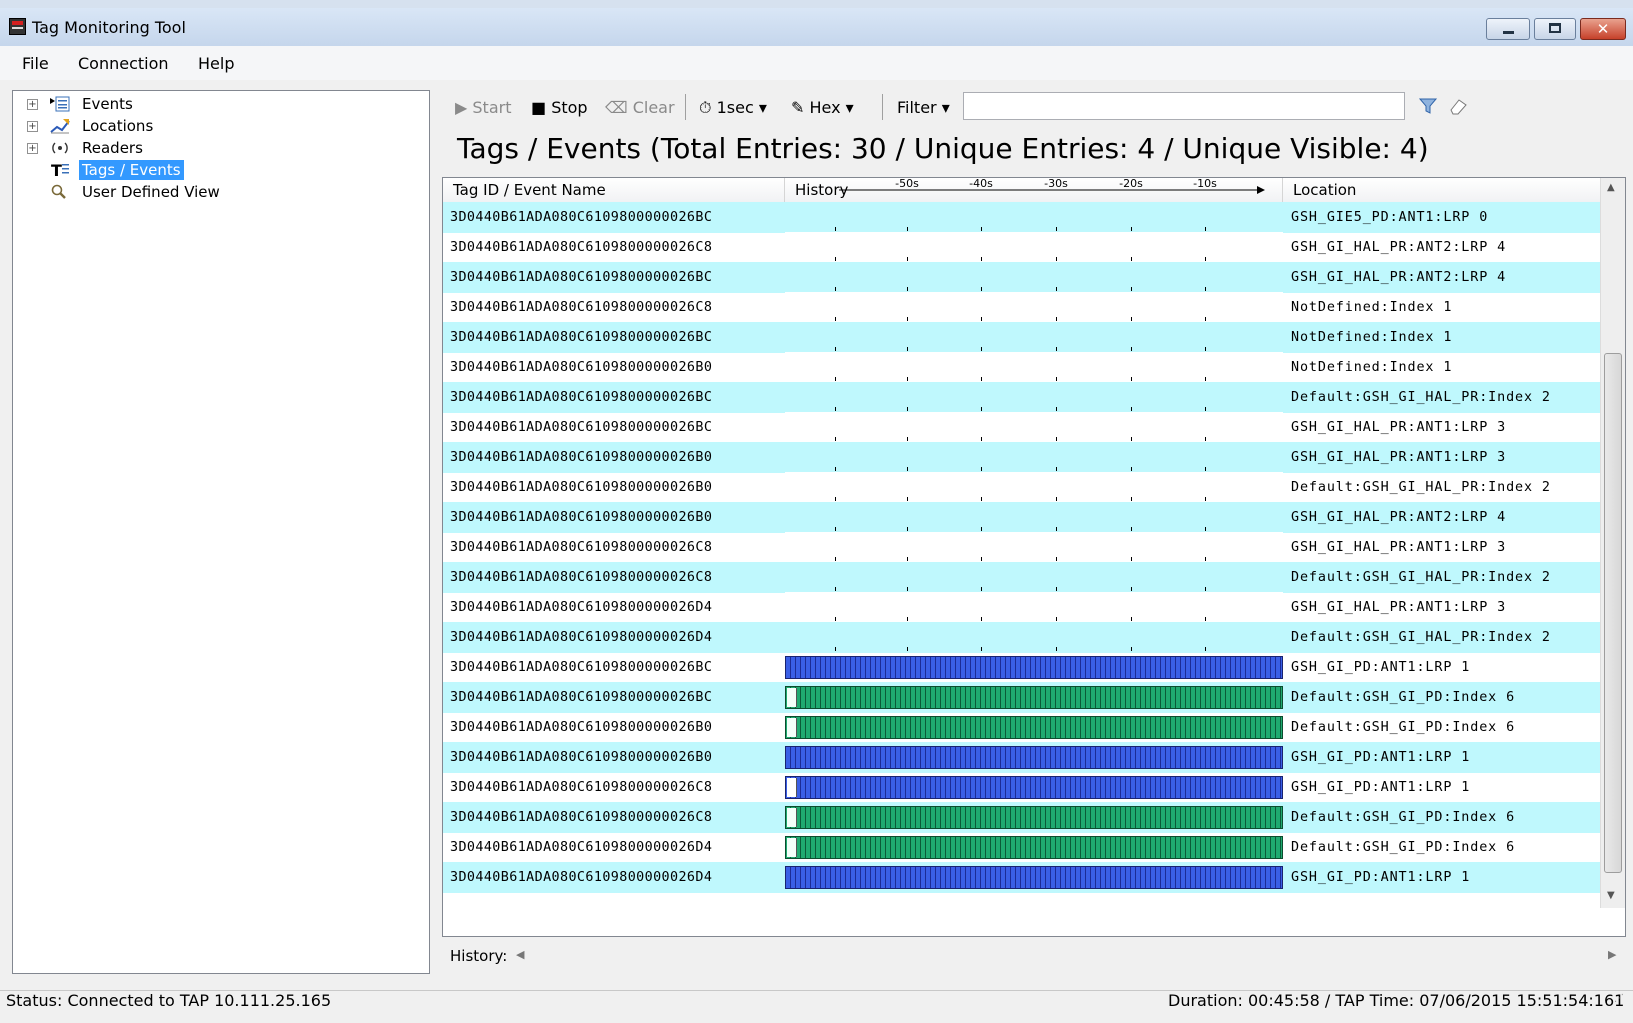 This screenshot has width=1633, height=1023. What do you see at coordinates (822, 107) in the screenshot?
I see `format-dropdown: ✎ Hex ▾` at bounding box center [822, 107].